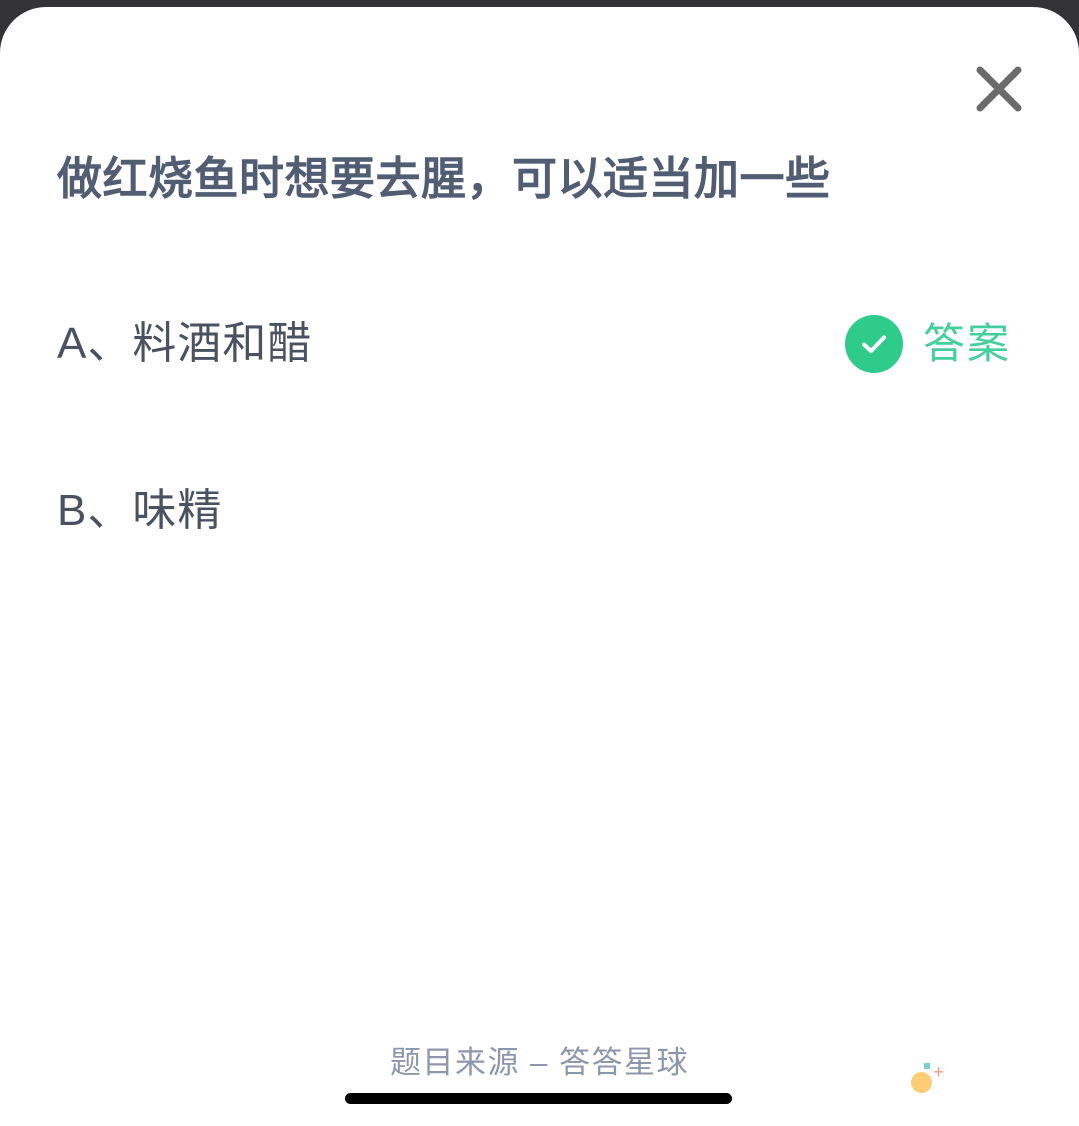 The height and width of the screenshot is (1126, 1079). I want to click on answer-badge: 答案, so click(928, 344).